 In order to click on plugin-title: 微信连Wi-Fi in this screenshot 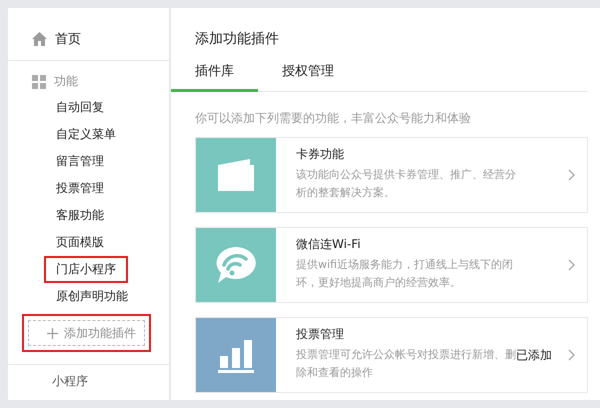, I will do `click(329, 244)`.